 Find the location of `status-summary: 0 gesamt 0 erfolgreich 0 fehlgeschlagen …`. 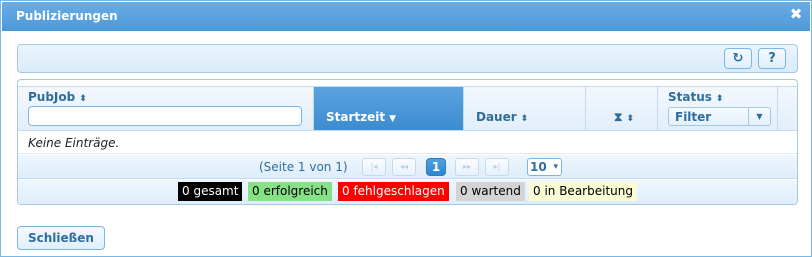

status-summary: 0 gesamt 0 erfolgreich 0 fehlgeschlagen … is located at coordinates (407, 192).